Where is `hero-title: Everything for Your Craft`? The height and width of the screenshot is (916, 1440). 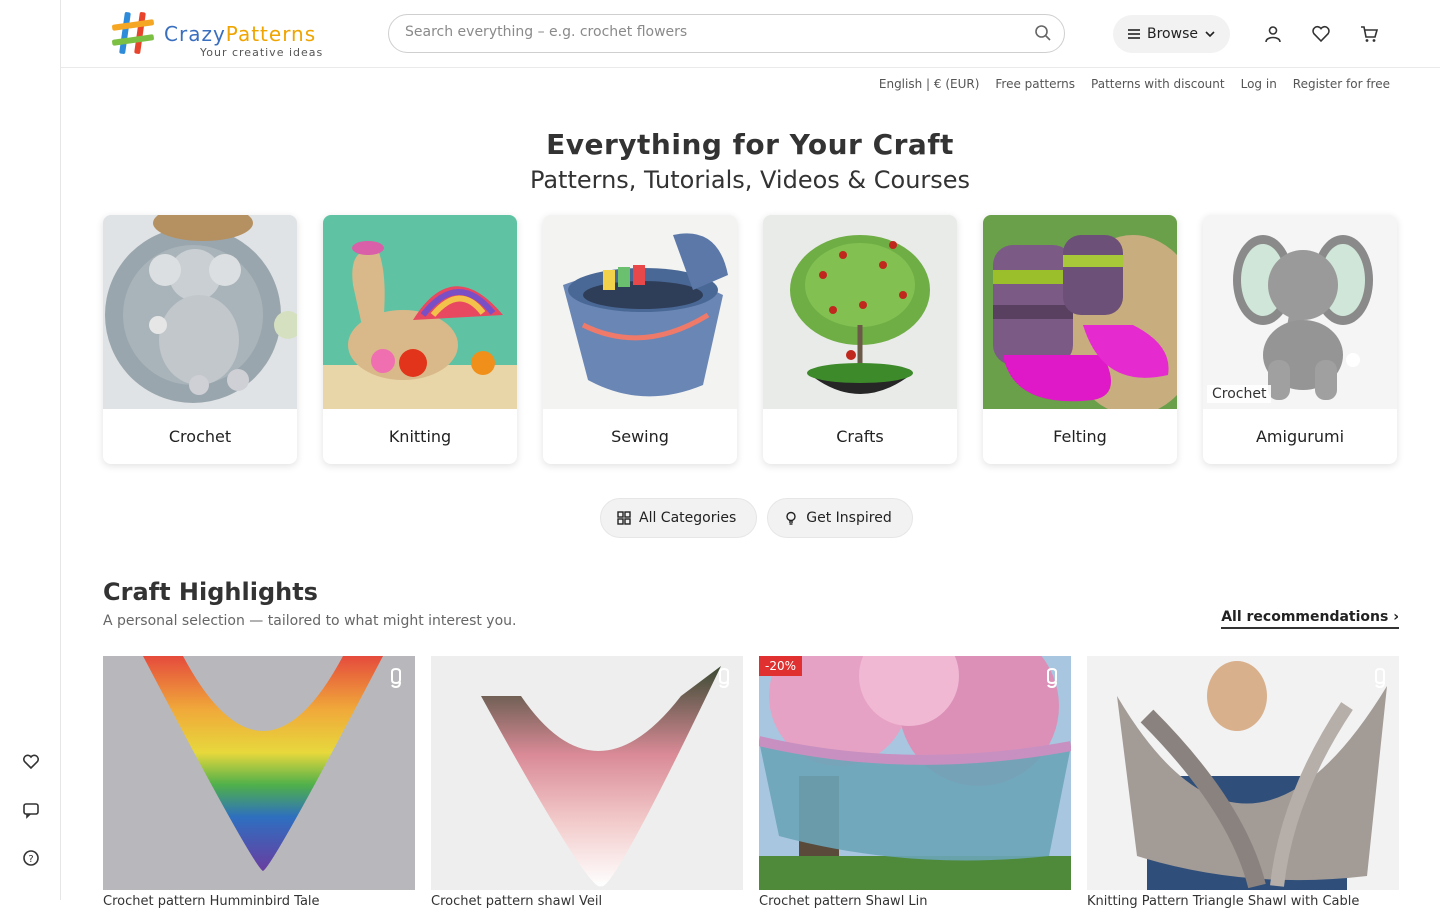
hero-title: Everything for Your Craft is located at coordinates (750, 144).